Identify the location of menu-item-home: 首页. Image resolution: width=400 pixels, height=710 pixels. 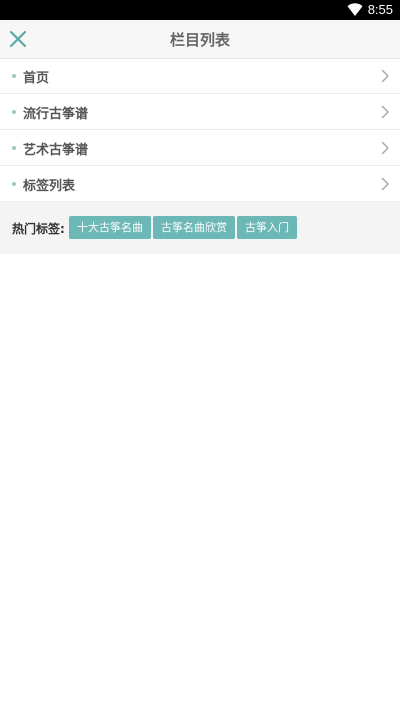
(200, 76).